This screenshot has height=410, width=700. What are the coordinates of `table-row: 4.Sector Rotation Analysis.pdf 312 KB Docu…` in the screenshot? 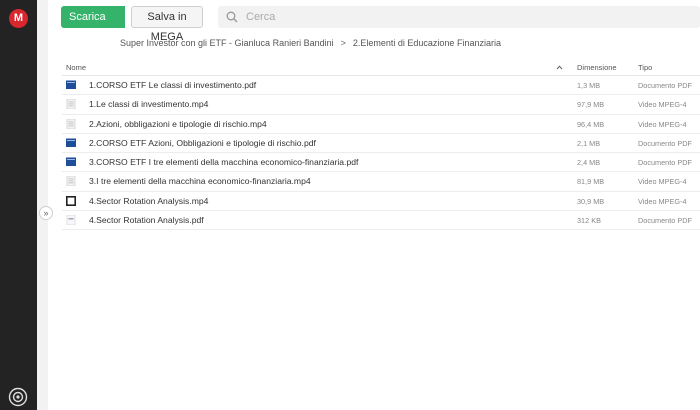 It's located at (381, 221).